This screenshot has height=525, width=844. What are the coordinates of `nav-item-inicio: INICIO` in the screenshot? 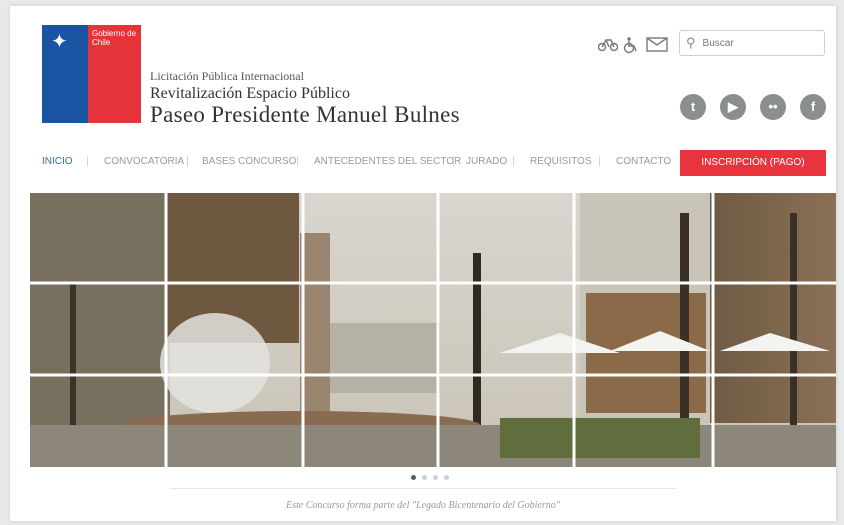 It's located at (57, 161).